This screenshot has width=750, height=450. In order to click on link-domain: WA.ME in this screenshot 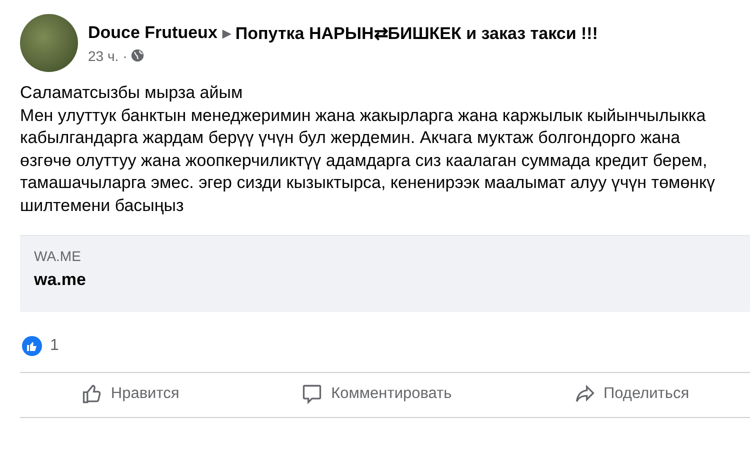, I will do `click(58, 256)`.